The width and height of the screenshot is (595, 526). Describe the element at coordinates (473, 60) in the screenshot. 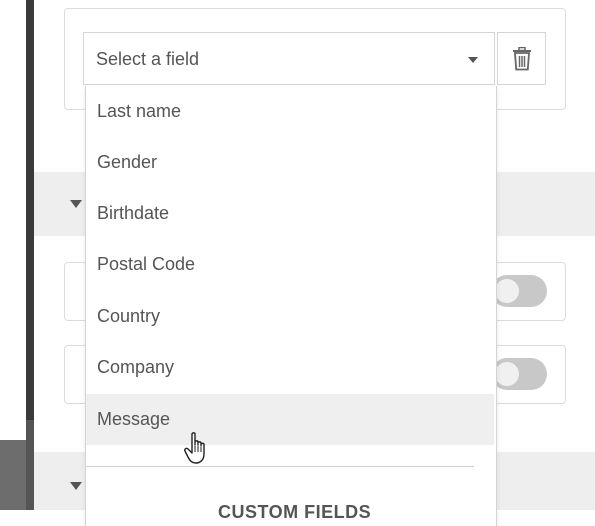

I see `chevron-down-icon` at that location.